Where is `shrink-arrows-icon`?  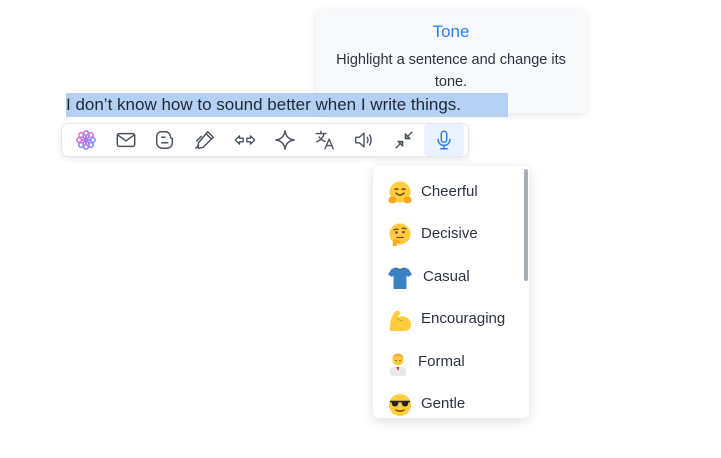
shrink-arrows-icon is located at coordinates (404, 140).